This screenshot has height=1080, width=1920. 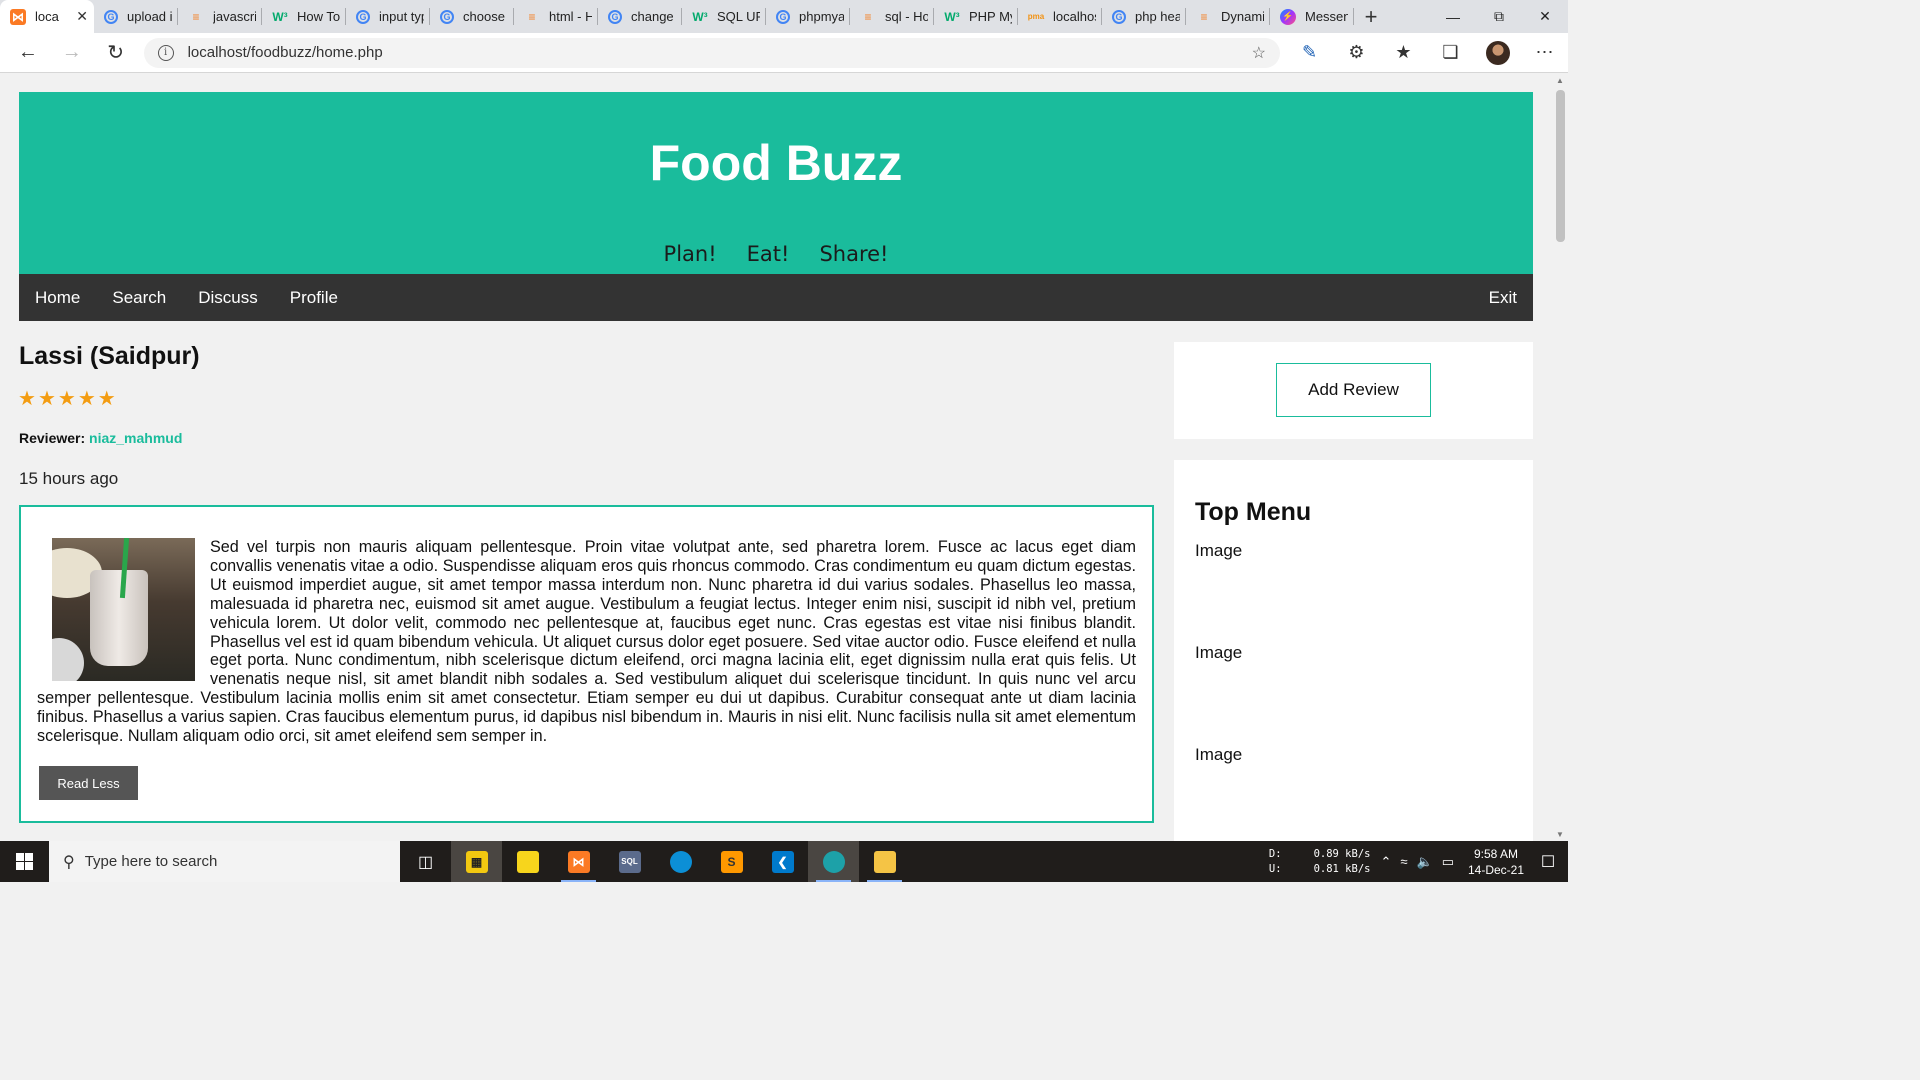 What do you see at coordinates (165, 52) in the screenshot?
I see `site-info-icon: i` at bounding box center [165, 52].